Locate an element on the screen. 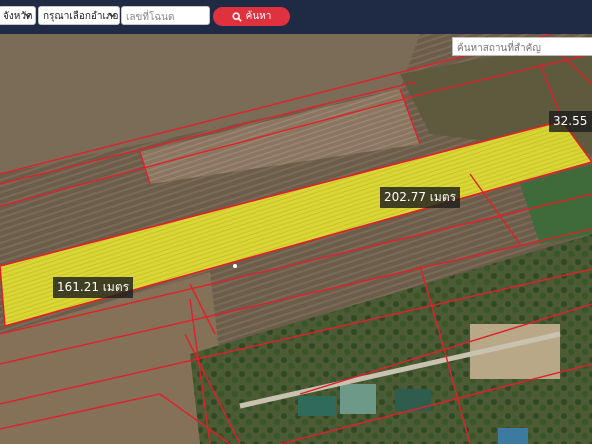 This screenshot has width=592, height=444. poi-search-input: ค้นหาสถานที่สำคัญ is located at coordinates (522, 46).